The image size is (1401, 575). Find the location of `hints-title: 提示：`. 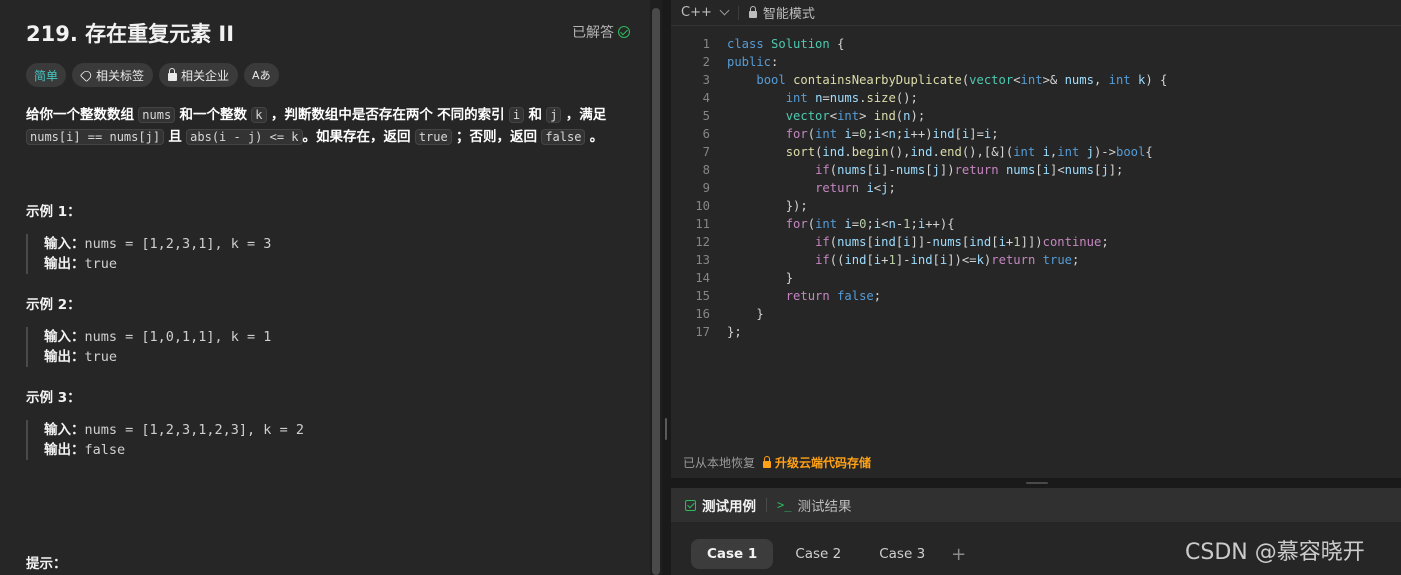

hints-title: 提示： is located at coordinates (46, 564).